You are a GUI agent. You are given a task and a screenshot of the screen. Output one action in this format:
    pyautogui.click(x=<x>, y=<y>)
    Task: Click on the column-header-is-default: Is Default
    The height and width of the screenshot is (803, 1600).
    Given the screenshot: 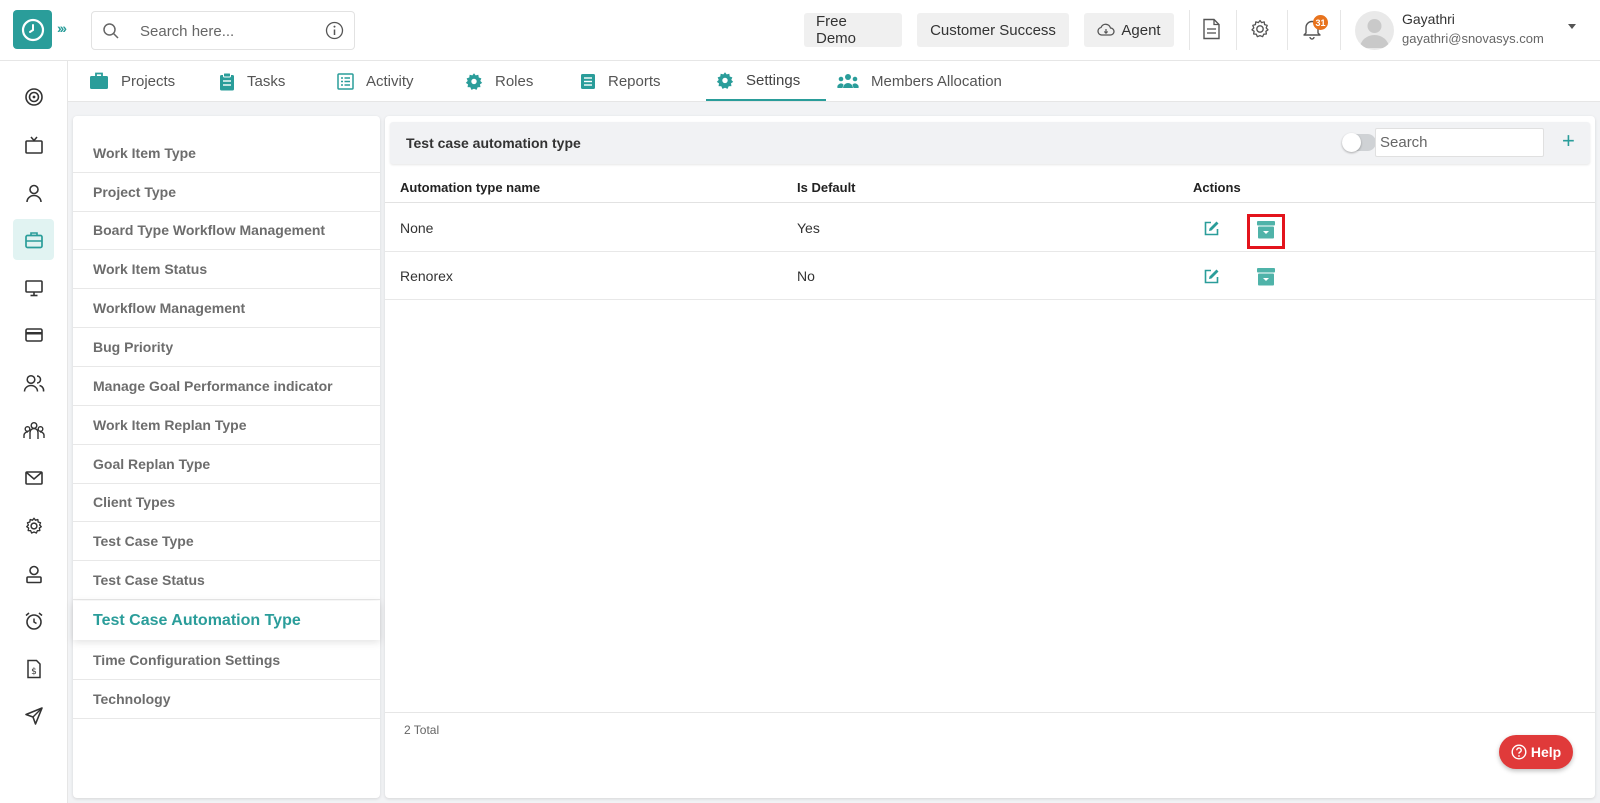 What is the action you would take?
    pyautogui.click(x=826, y=187)
    